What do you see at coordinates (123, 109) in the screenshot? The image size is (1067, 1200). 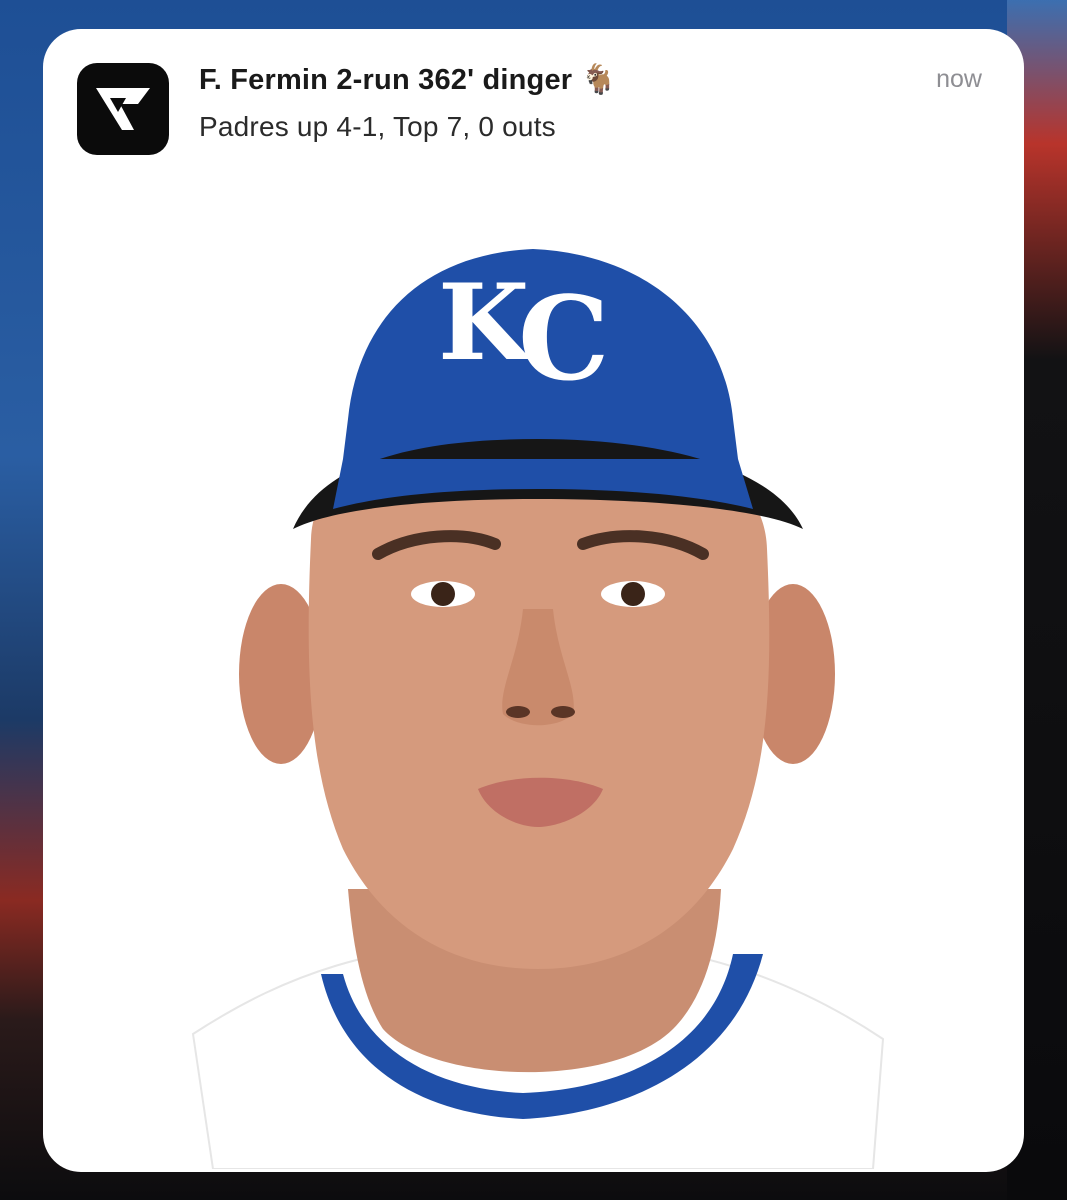 I see `app-logo-icon` at bounding box center [123, 109].